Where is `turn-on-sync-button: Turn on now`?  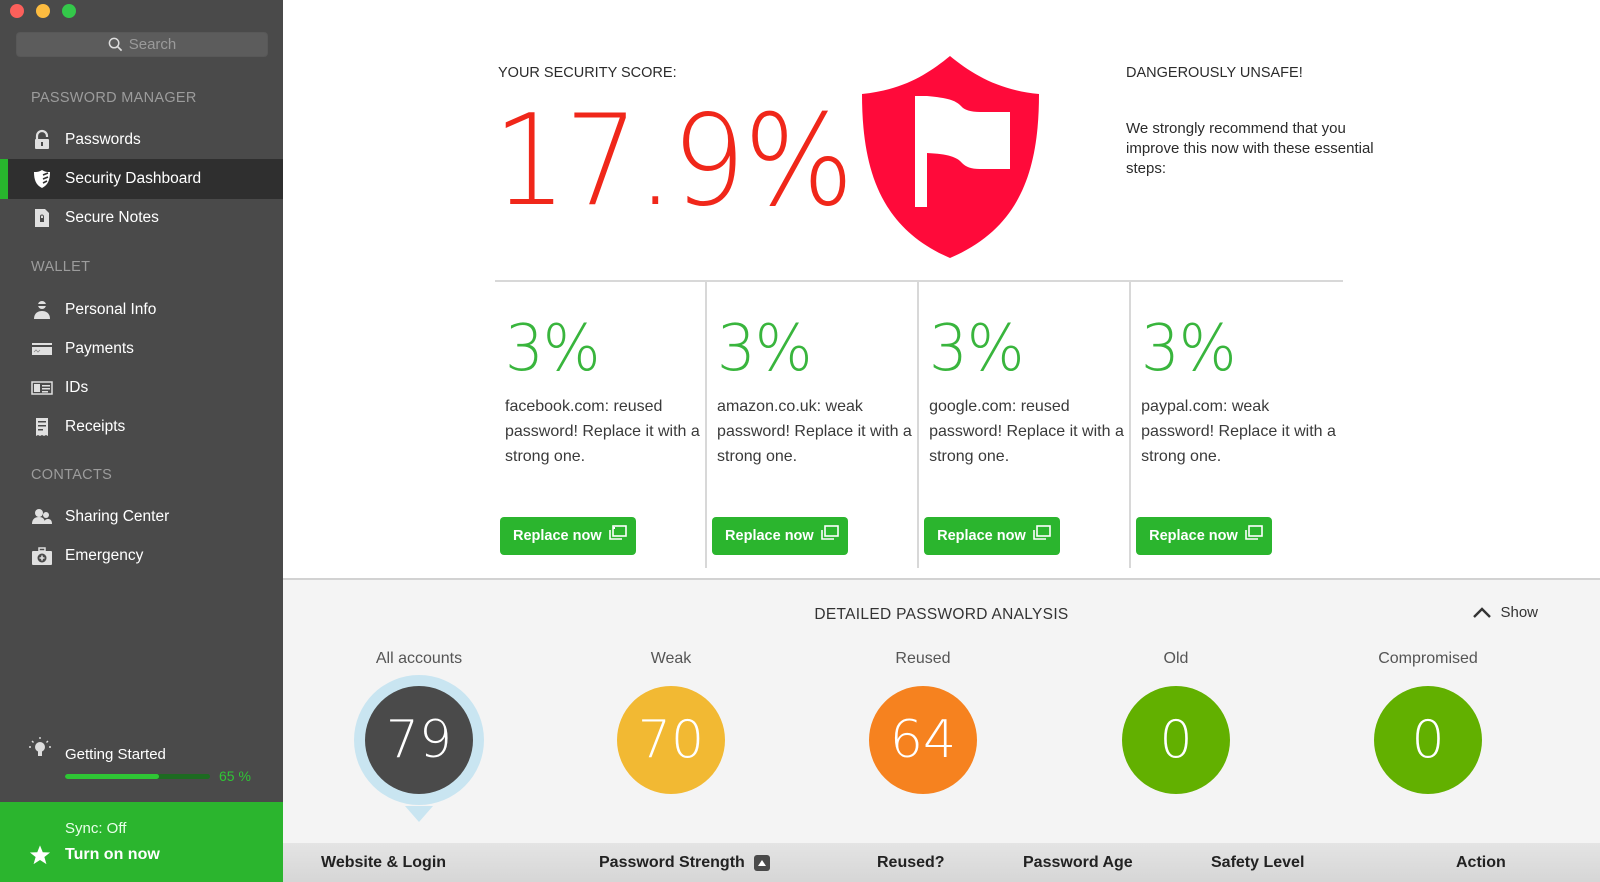
turn-on-sync-button: Turn on now is located at coordinates (112, 855).